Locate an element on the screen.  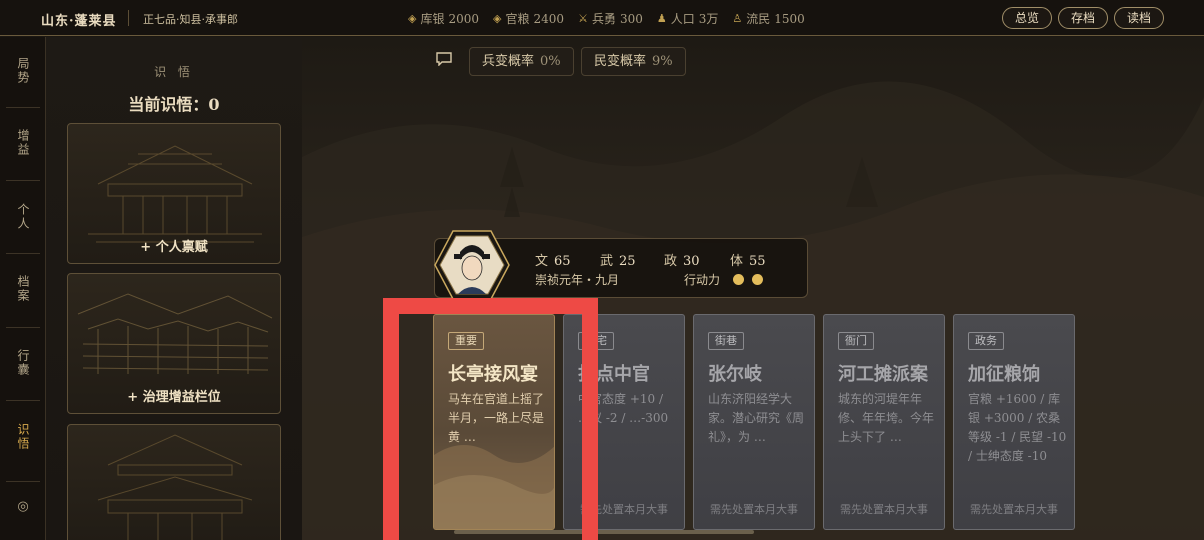
target-icon: ◎ is located at coordinates (23, 507).